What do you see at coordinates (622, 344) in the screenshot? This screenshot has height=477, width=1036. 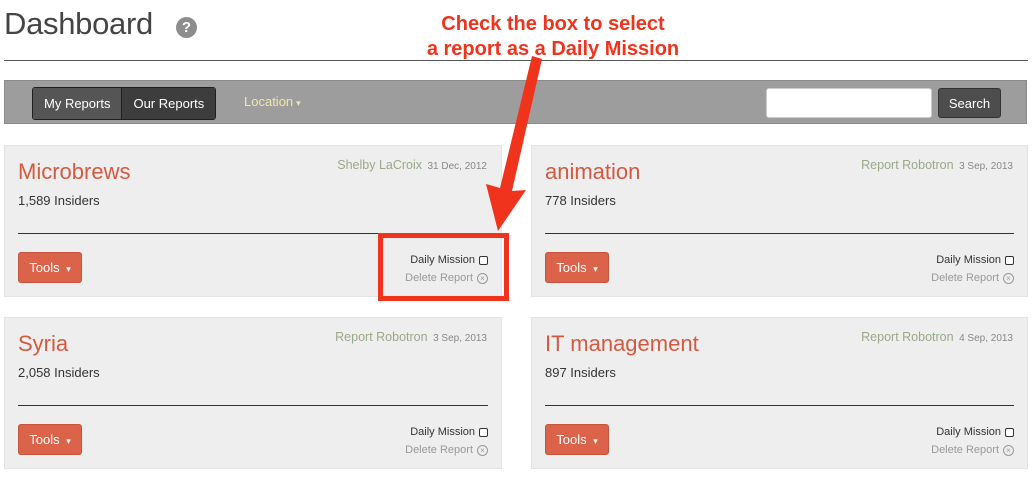 I see `report-title: IT management` at bounding box center [622, 344].